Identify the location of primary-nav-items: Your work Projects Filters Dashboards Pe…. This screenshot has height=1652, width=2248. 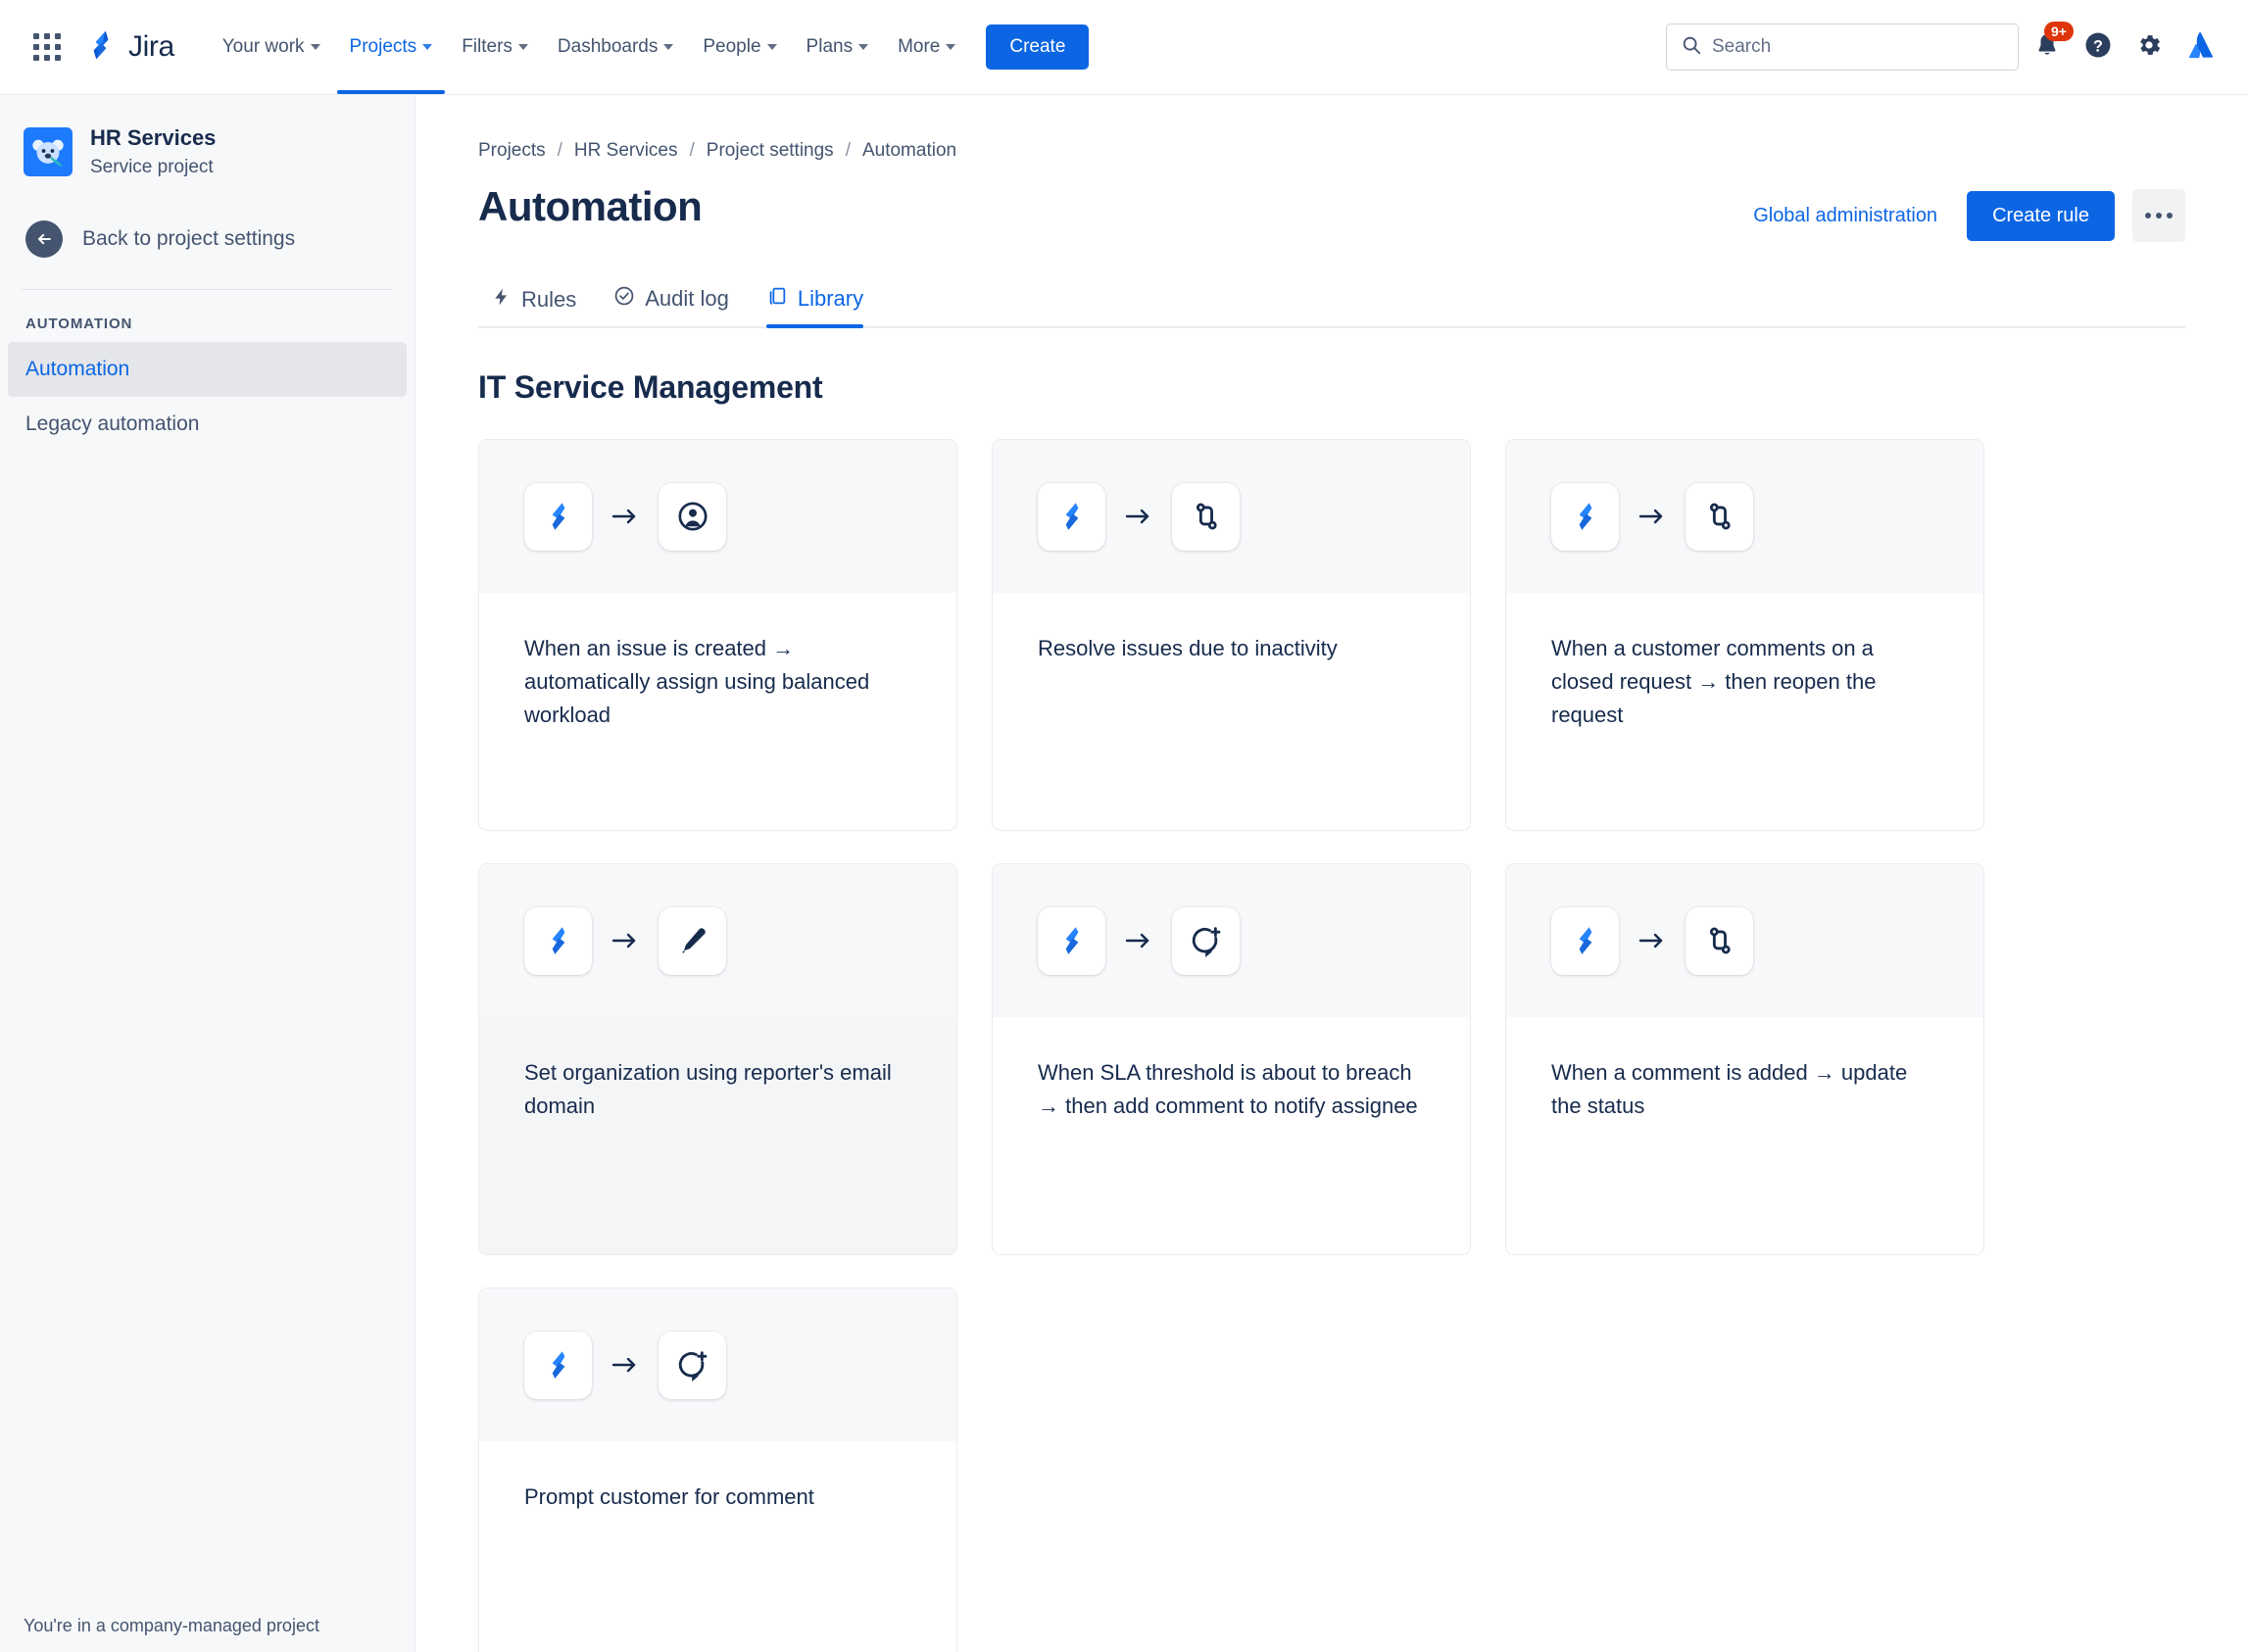
(589, 47).